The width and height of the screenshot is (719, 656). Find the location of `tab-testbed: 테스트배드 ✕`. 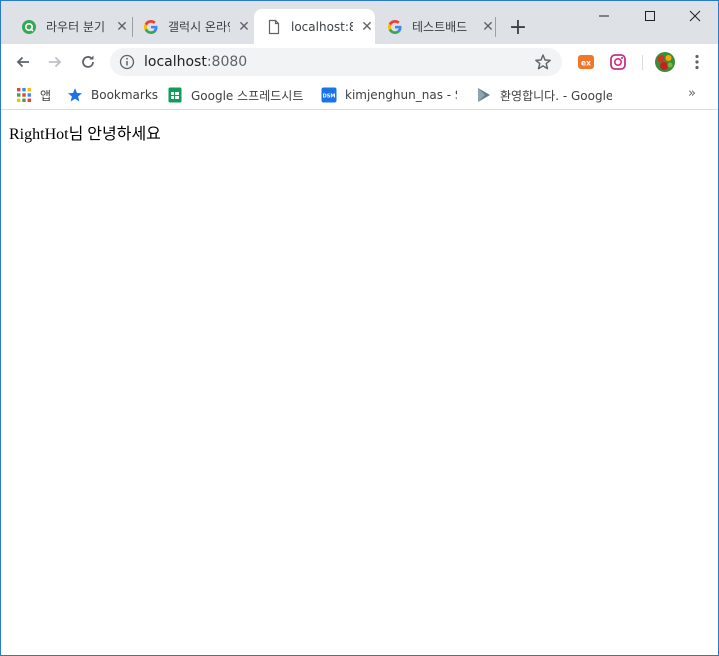

tab-testbed: 테스트배드 ✕ is located at coordinates (436, 26).